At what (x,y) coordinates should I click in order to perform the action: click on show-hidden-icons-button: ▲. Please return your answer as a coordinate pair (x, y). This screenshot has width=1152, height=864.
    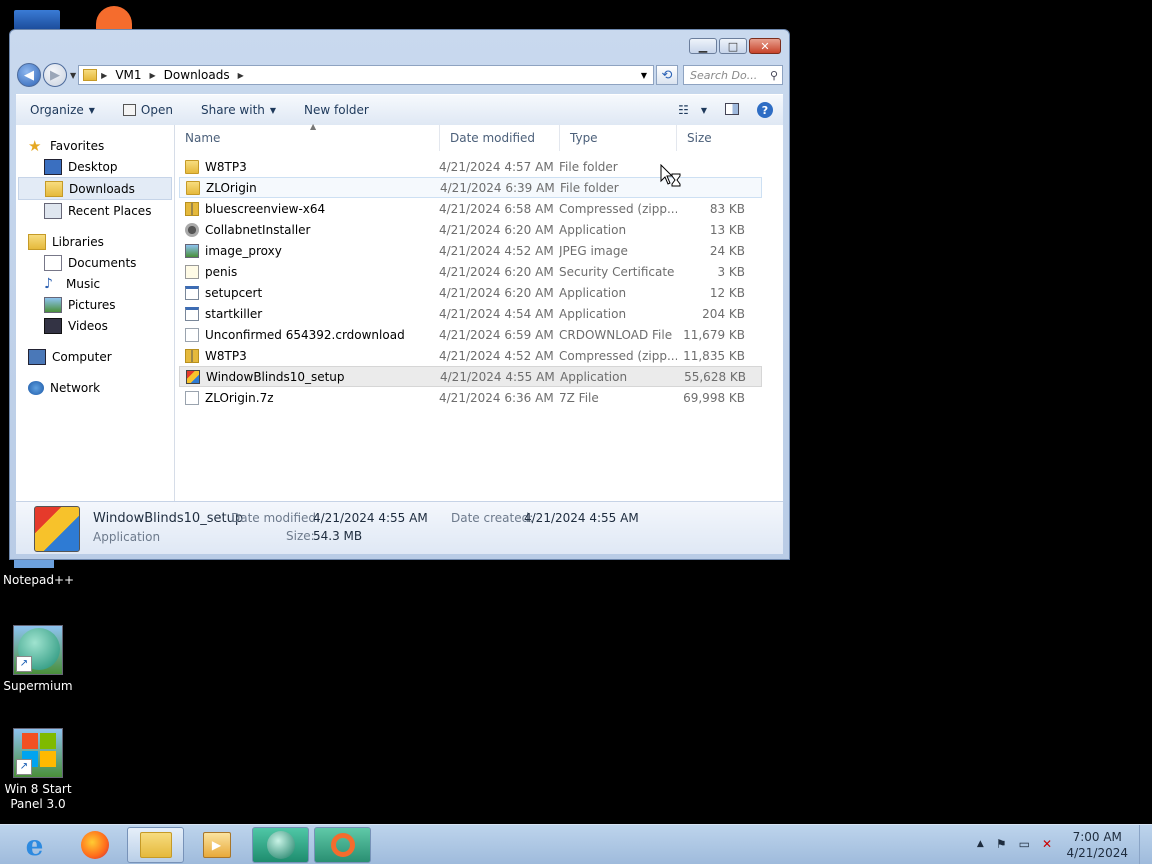
    Looking at the image, I should click on (980, 844).